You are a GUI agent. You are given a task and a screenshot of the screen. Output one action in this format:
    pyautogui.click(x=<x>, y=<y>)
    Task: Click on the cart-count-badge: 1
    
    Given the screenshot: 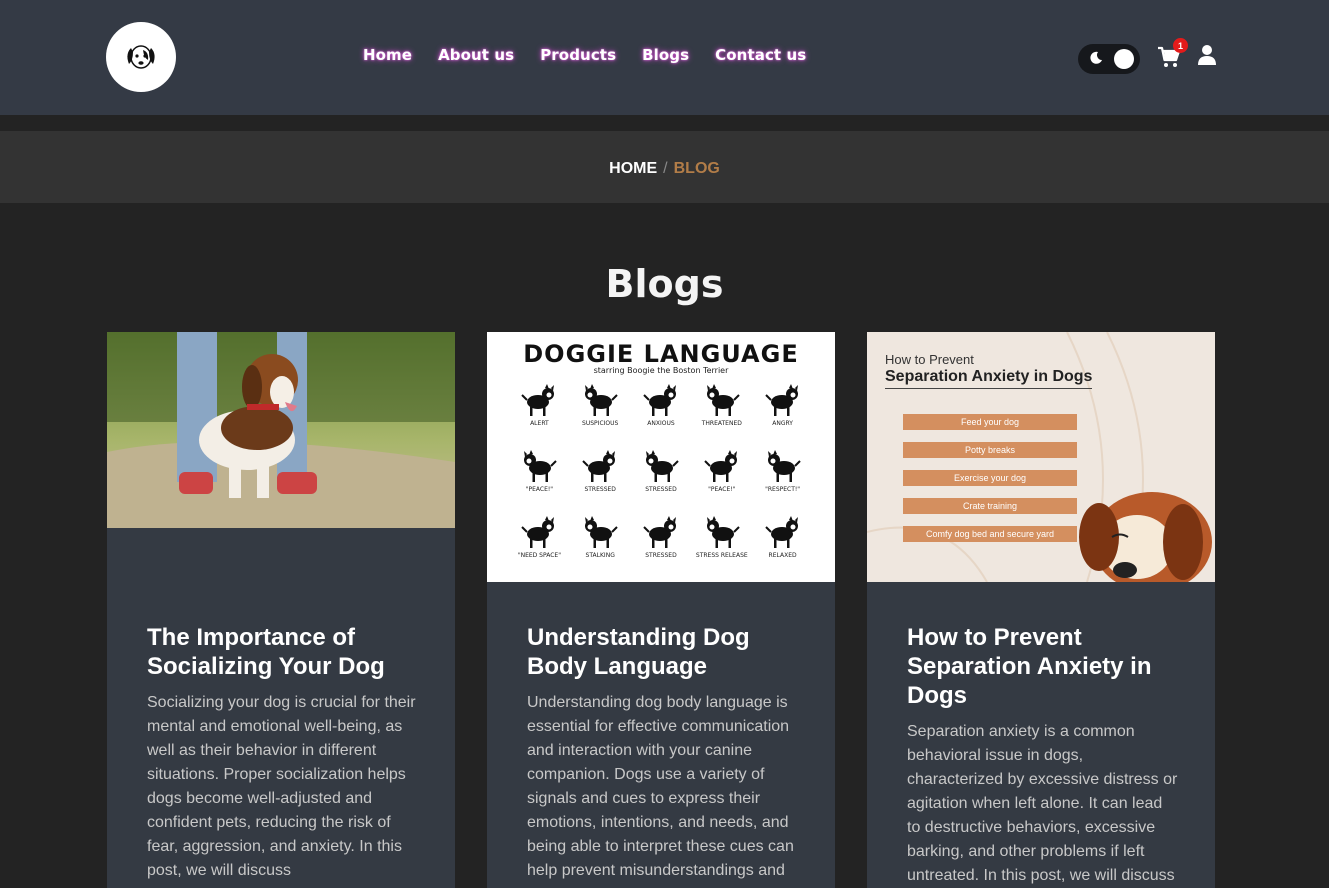 What is the action you would take?
    pyautogui.click(x=1180, y=45)
    